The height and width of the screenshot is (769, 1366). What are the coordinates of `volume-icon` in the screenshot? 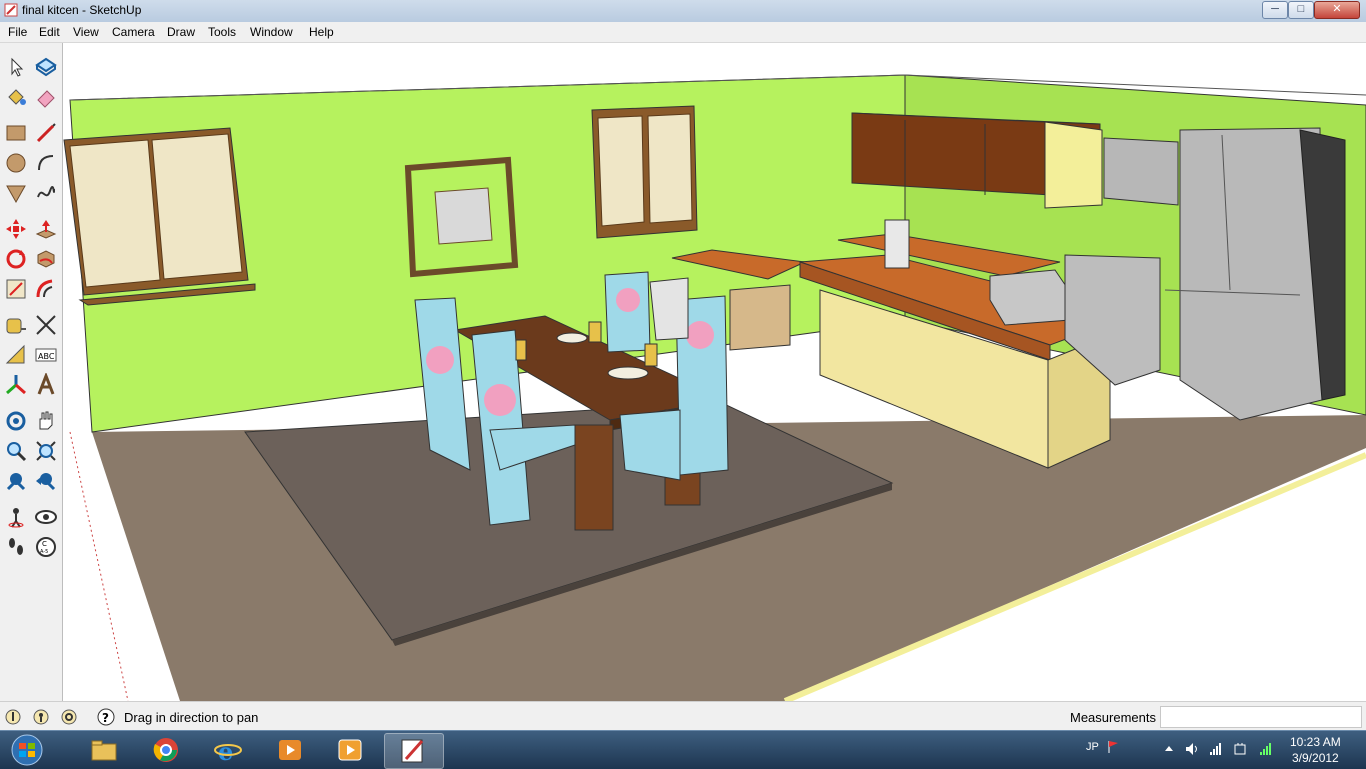 It's located at (1192, 749).